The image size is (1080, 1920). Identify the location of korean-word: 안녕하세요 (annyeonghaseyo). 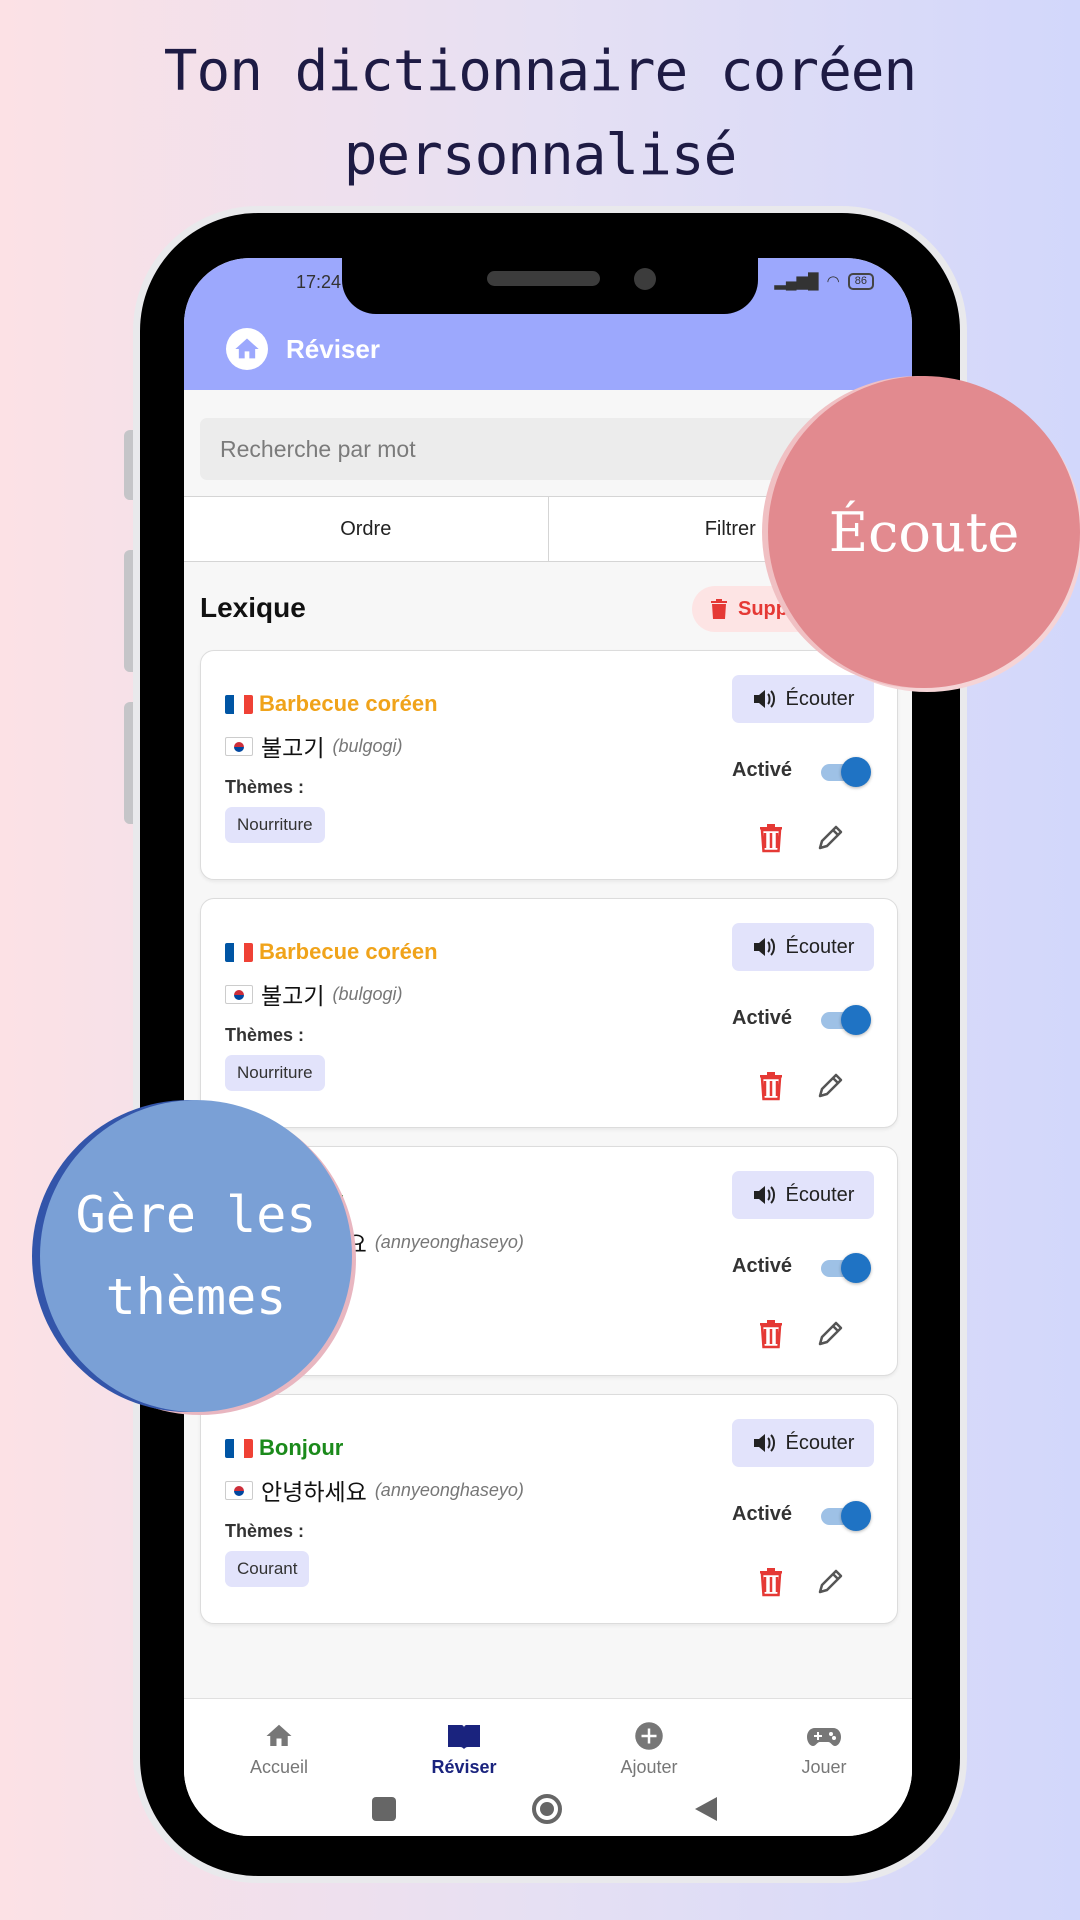
(374, 1490).